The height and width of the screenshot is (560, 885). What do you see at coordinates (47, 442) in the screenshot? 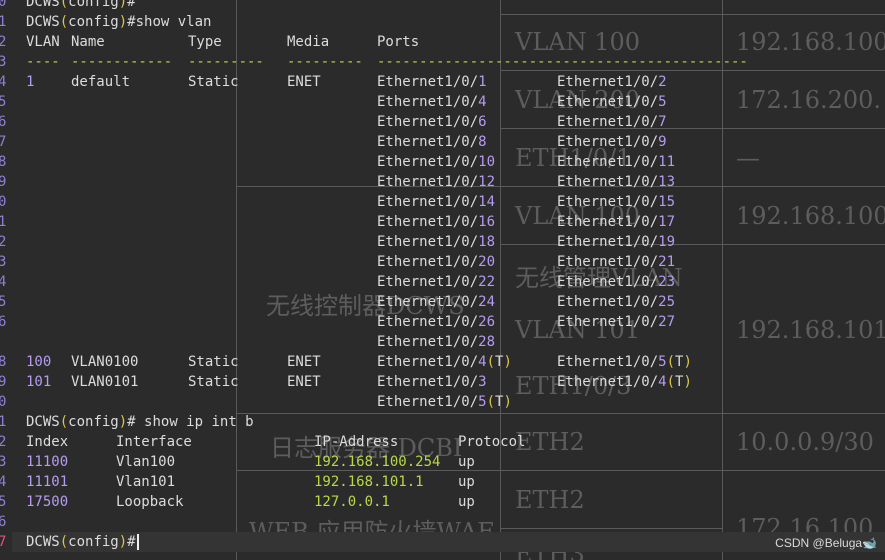
I see `ip-header-index: Index` at bounding box center [47, 442].